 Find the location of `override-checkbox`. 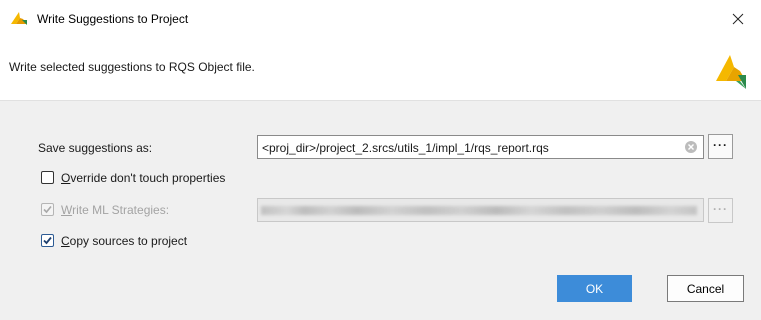

override-checkbox is located at coordinates (47, 177).